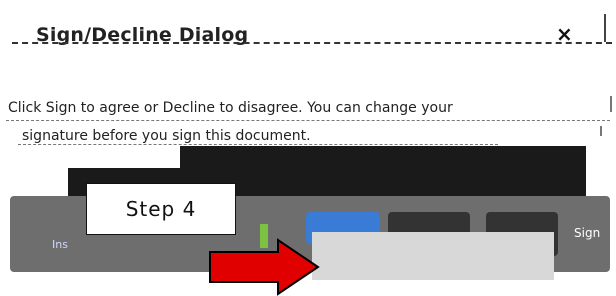  I want to click on instruction-text-line-2: signature before you sign this document., so click(166, 136).